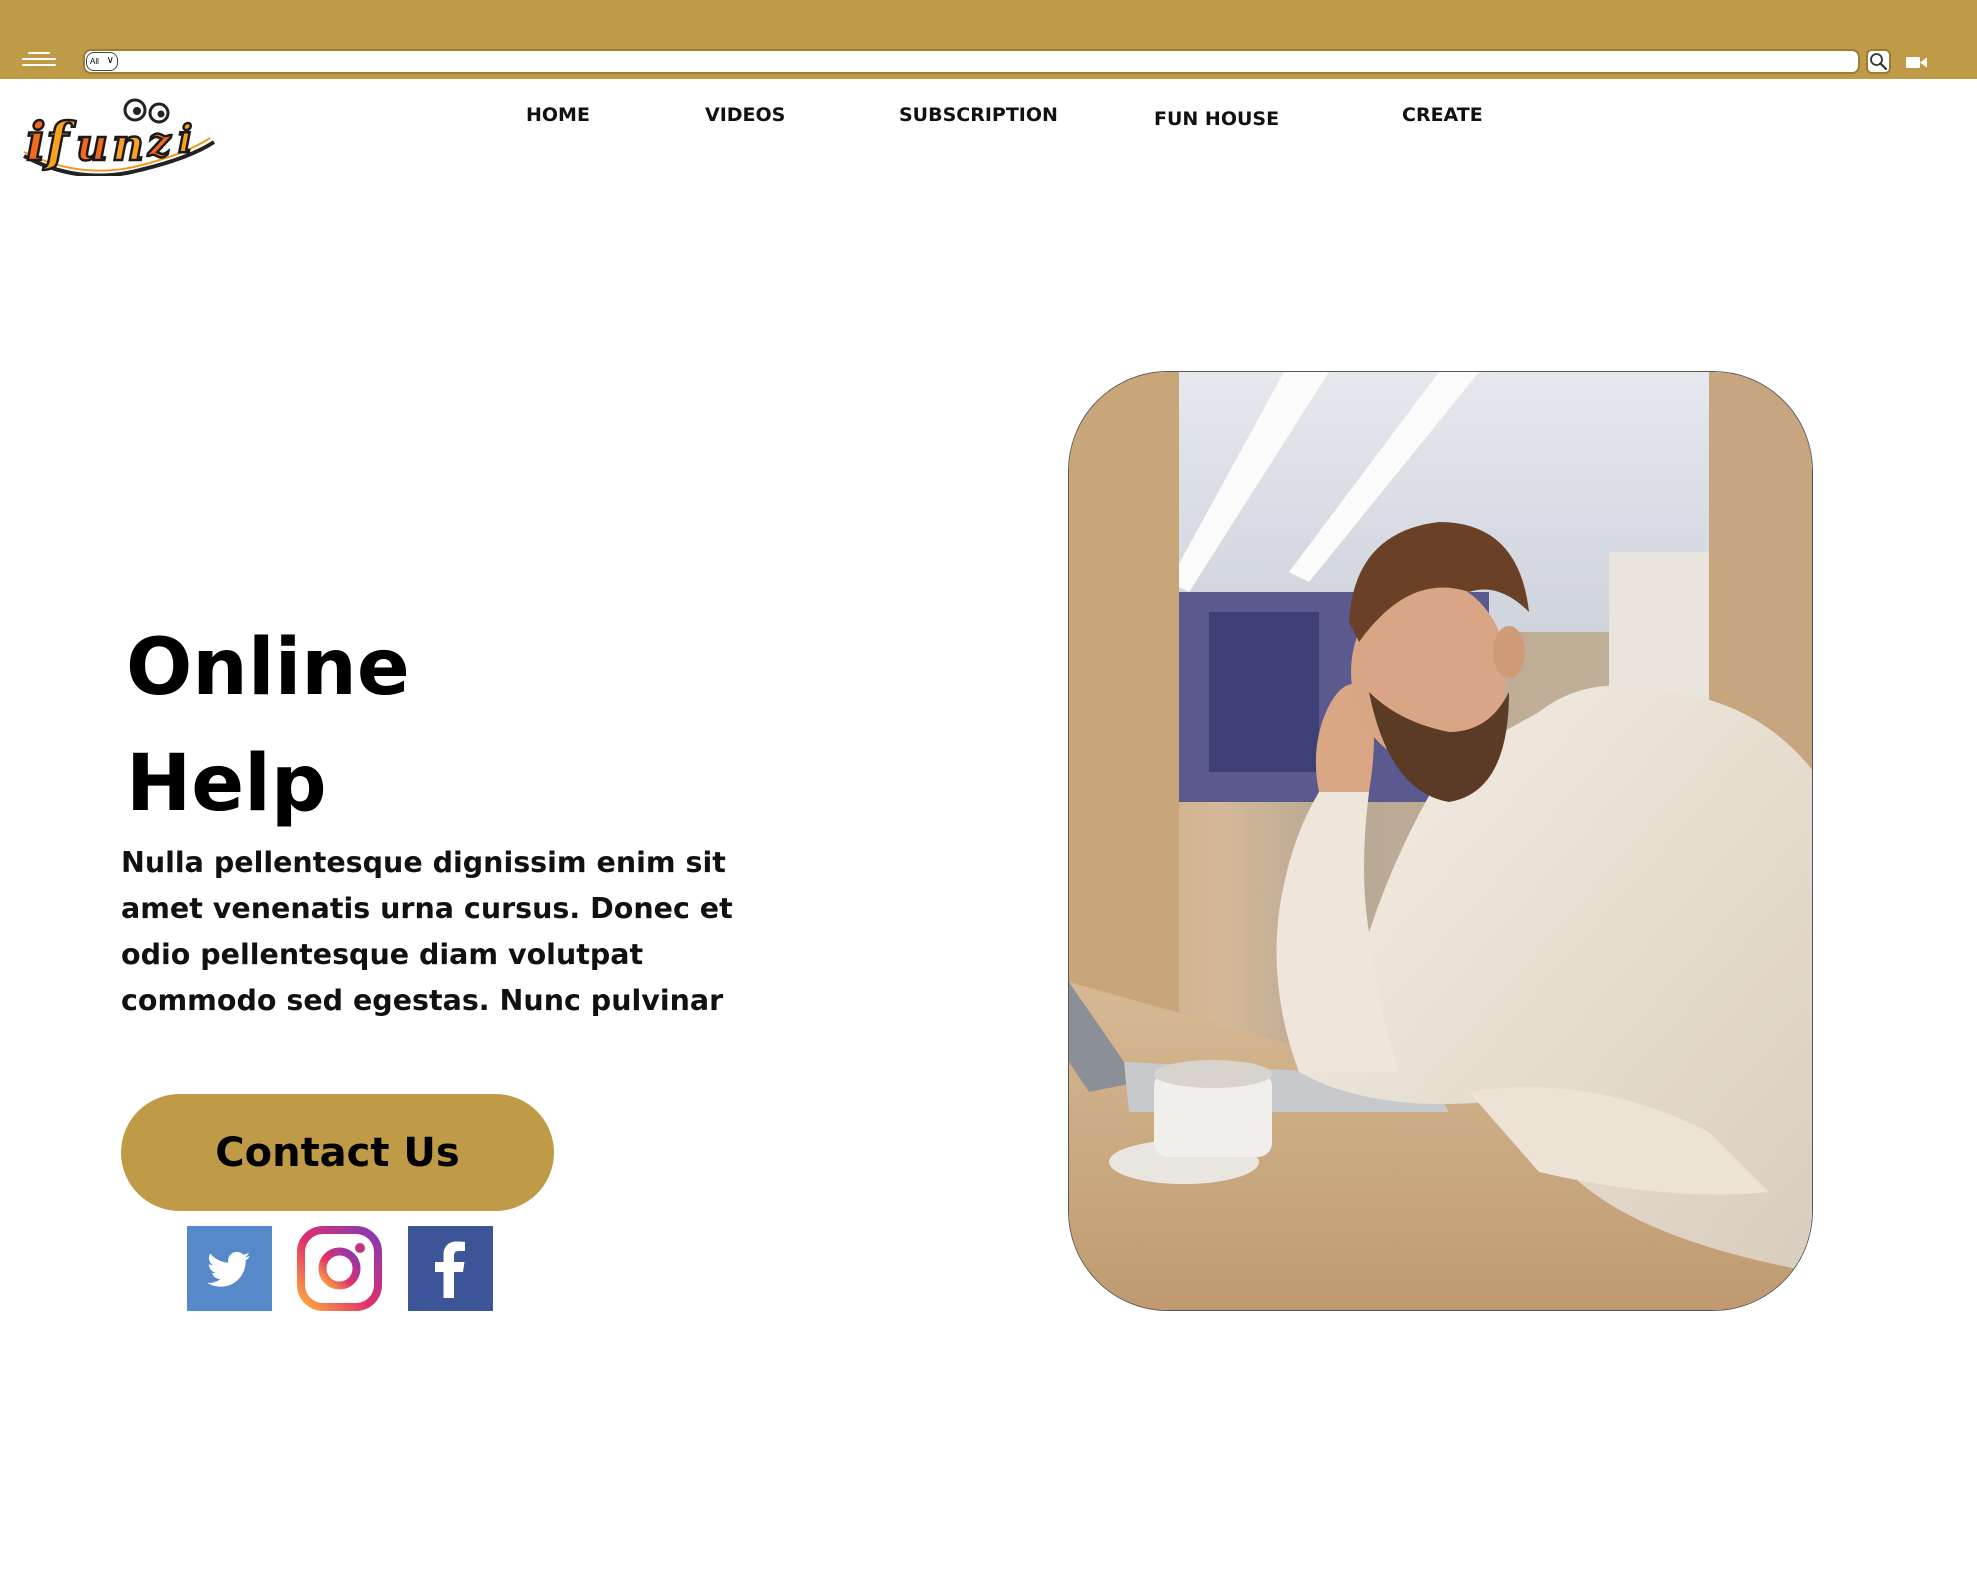 The height and width of the screenshot is (1580, 1977). I want to click on facebook-icon, so click(450, 1268).